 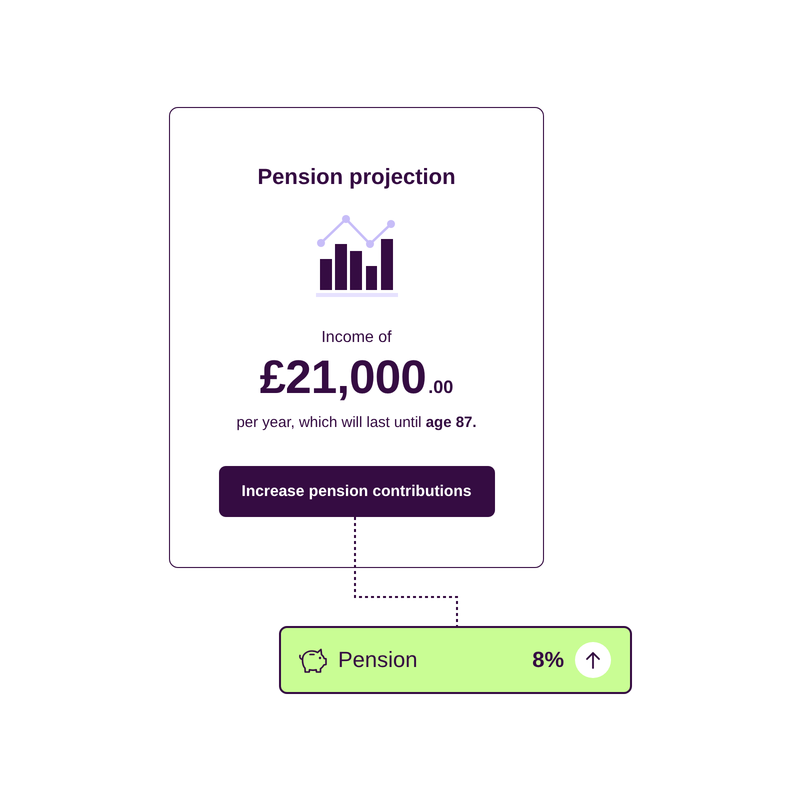 I want to click on pension-label: Pension, so click(x=378, y=660).